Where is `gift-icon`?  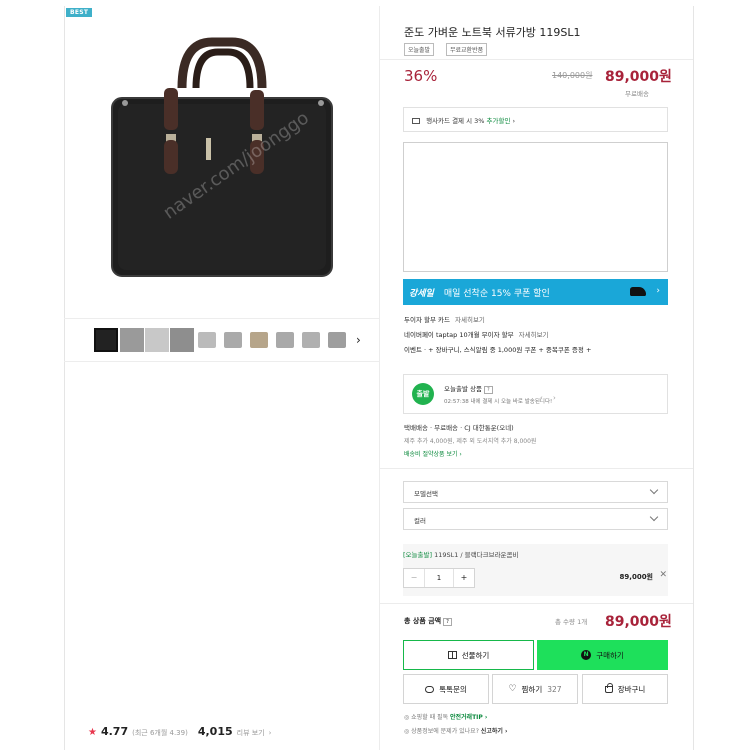 gift-icon is located at coordinates (452, 655).